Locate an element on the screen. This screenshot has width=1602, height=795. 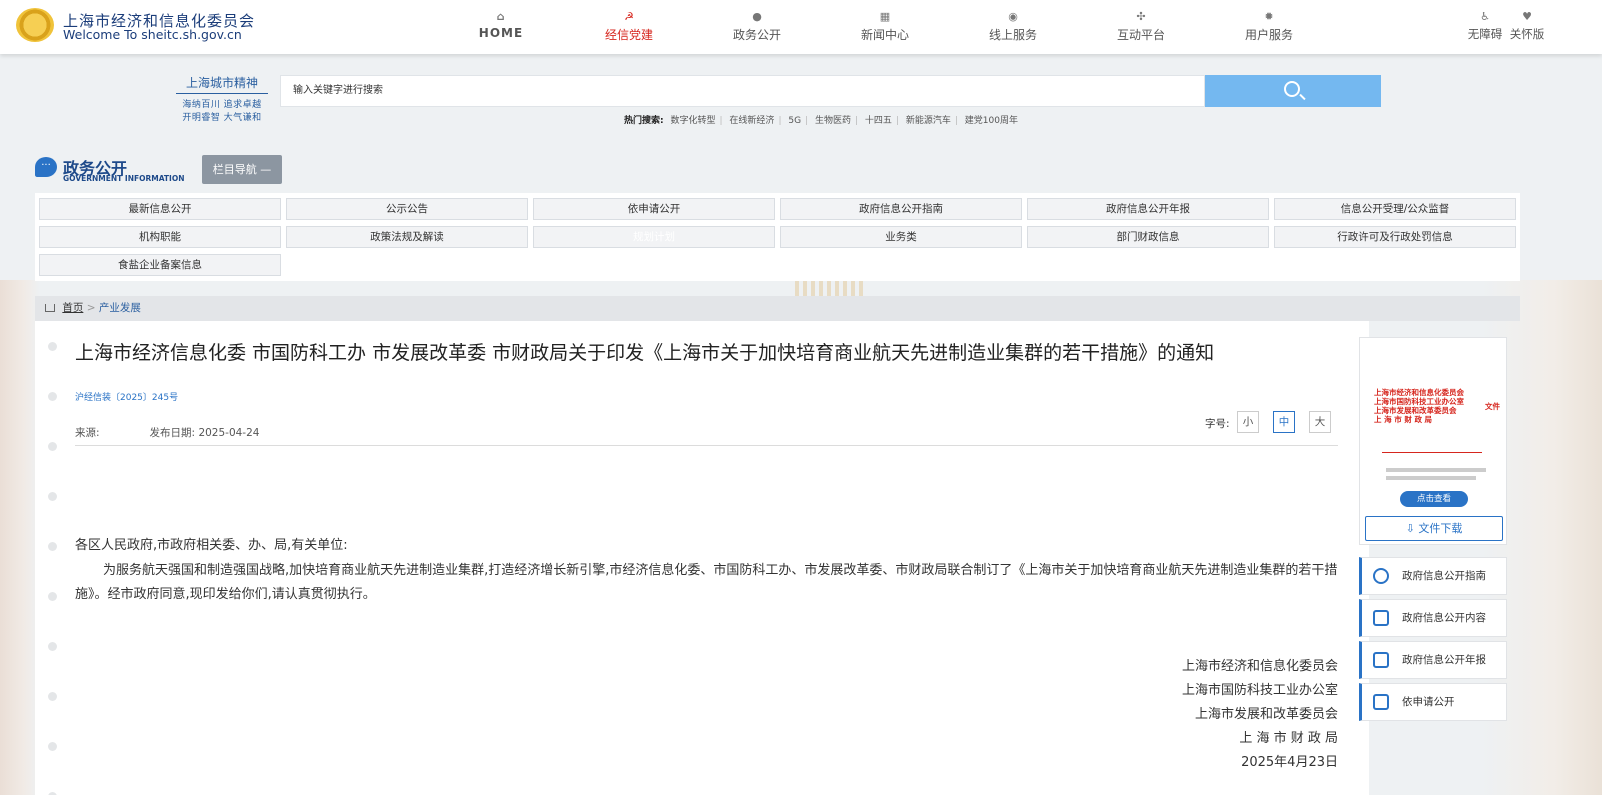
column-nav-button: 栏目导航 — is located at coordinates (242, 169).